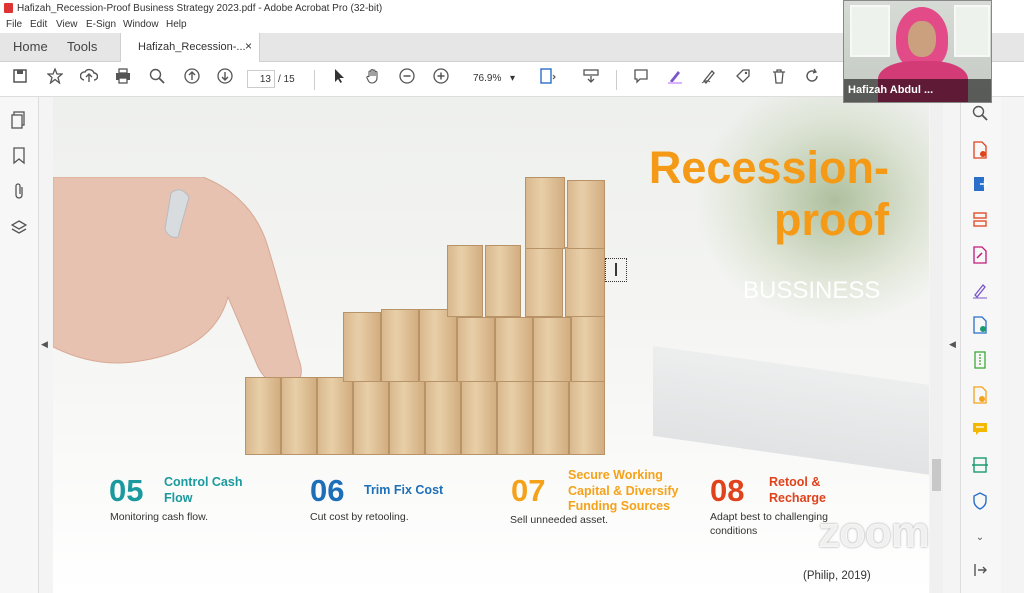  Describe the element at coordinates (675, 79) in the screenshot. I see `highlight-pen-icon` at that location.